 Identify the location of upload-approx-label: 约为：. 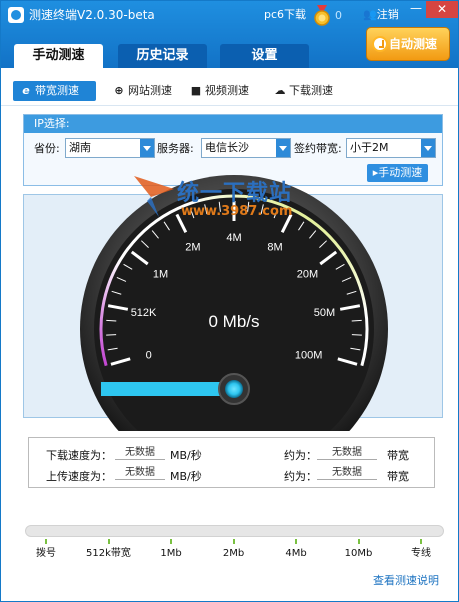
(300, 476).